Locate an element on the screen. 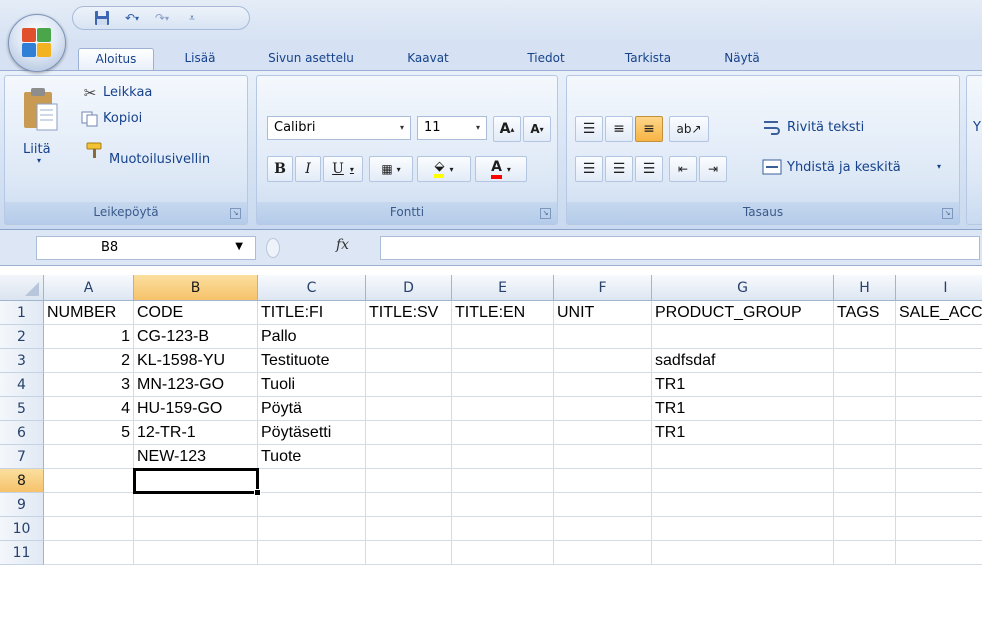 The height and width of the screenshot is (624, 982). paste-button: Liitä is located at coordinates (37, 149).